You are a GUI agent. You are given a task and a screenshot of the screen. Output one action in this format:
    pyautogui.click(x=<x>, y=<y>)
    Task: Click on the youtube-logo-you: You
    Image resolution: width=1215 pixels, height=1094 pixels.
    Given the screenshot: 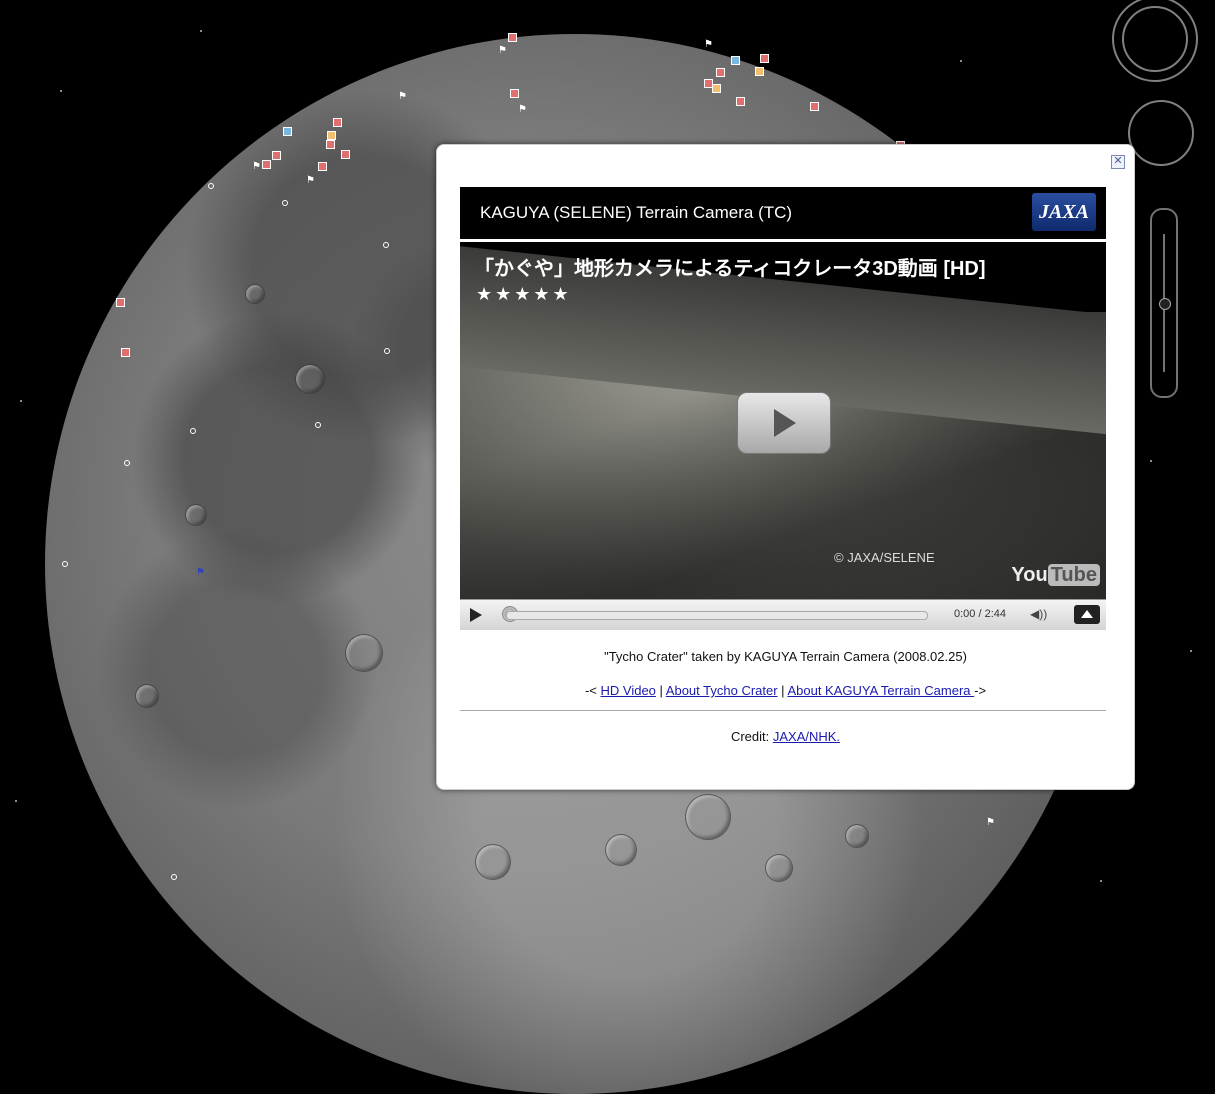 What is the action you would take?
    pyautogui.click(x=1029, y=575)
    